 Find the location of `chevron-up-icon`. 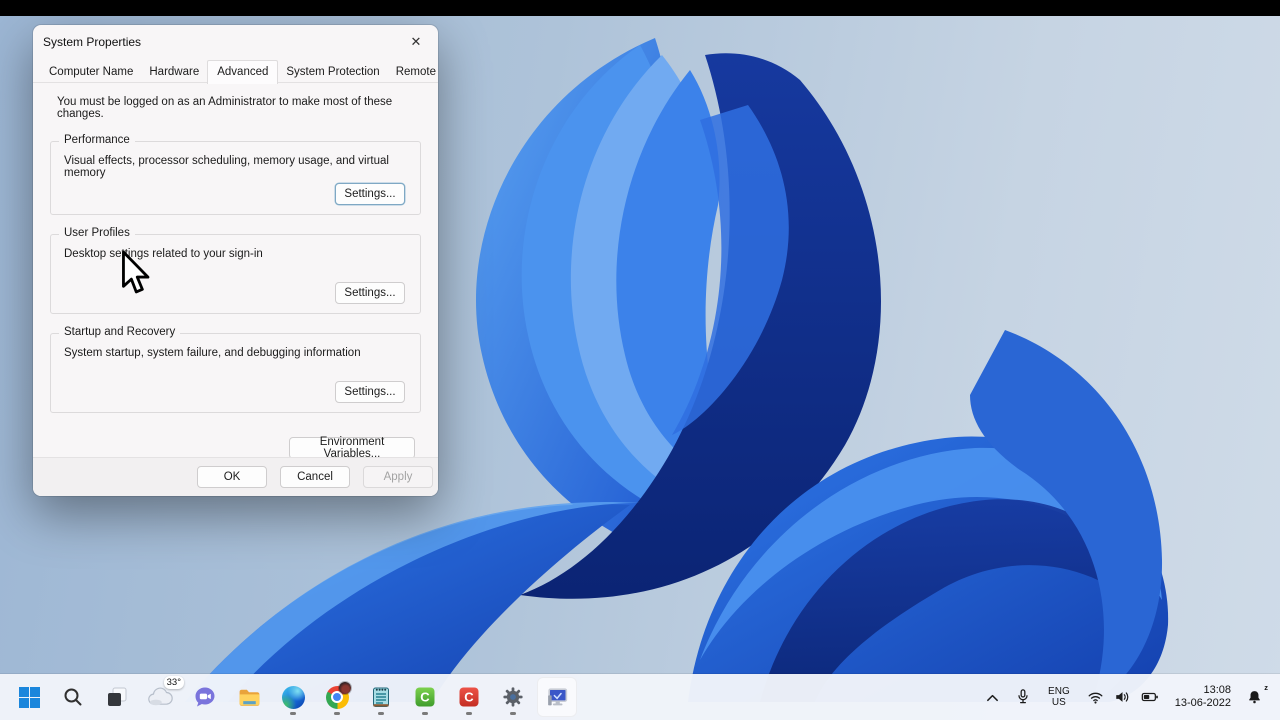

chevron-up-icon is located at coordinates (992, 697).